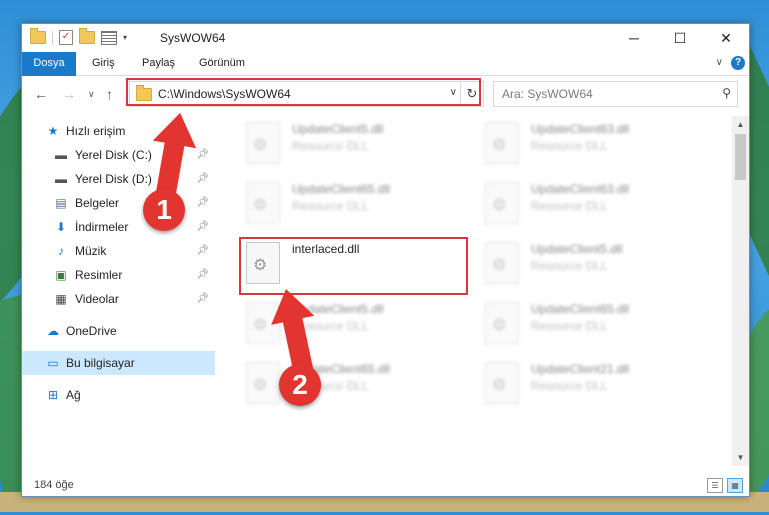  Describe the element at coordinates (91, 251) in the screenshot. I see `sidebar-item-label: Müzik` at that location.